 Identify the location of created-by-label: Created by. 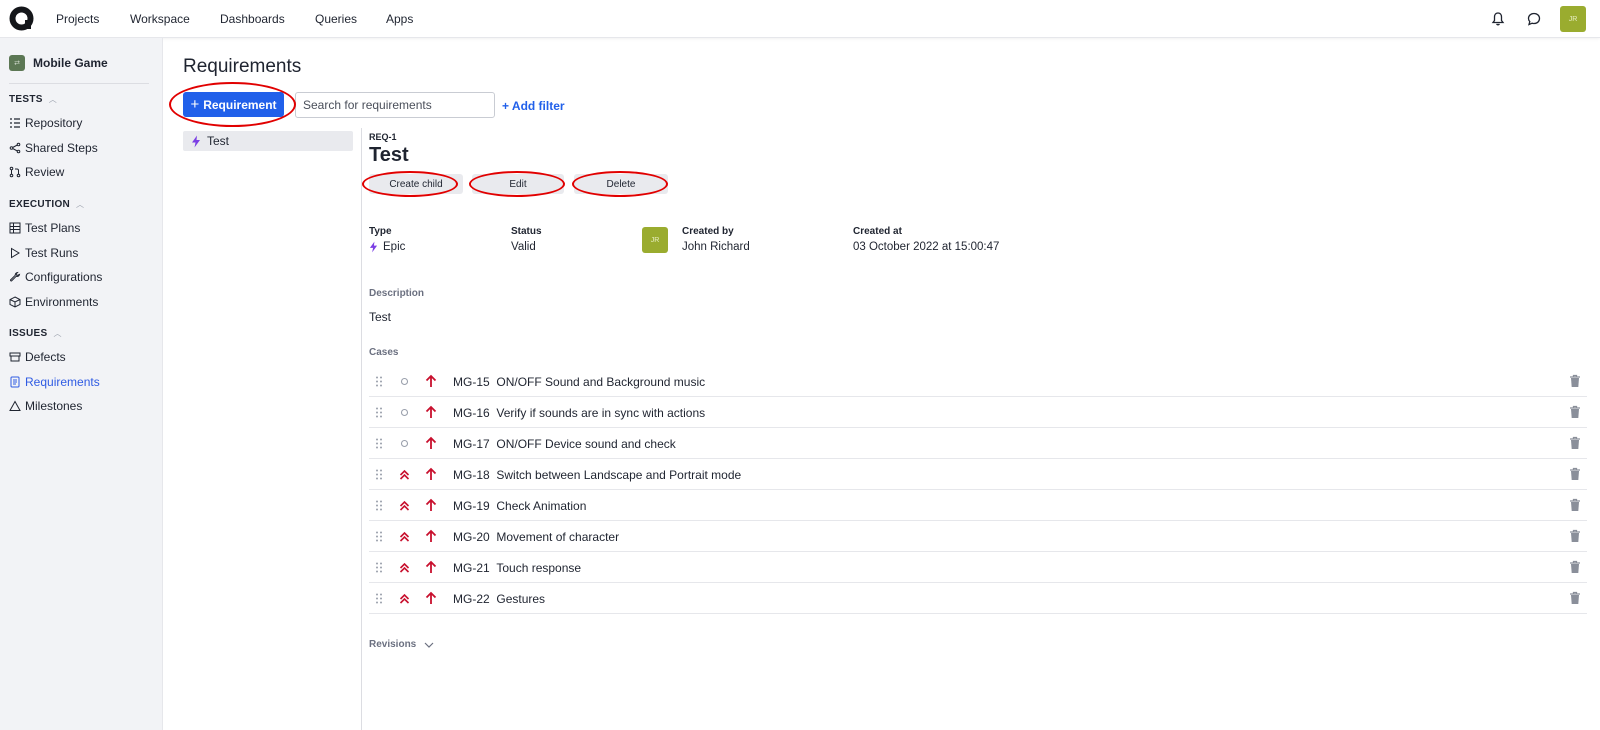
(708, 231).